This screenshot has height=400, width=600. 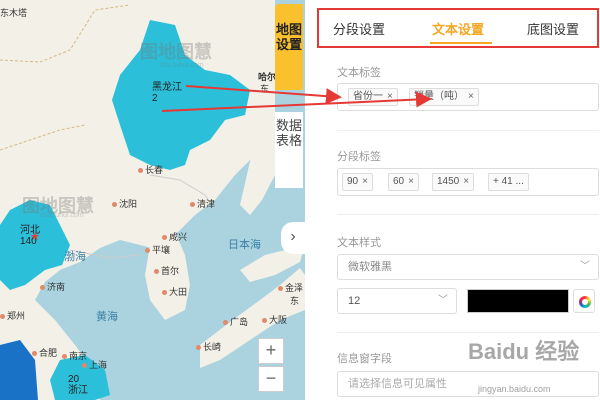 I want to click on map-watermark-url-2: ditu.tuhui.com, so click(x=62, y=215).